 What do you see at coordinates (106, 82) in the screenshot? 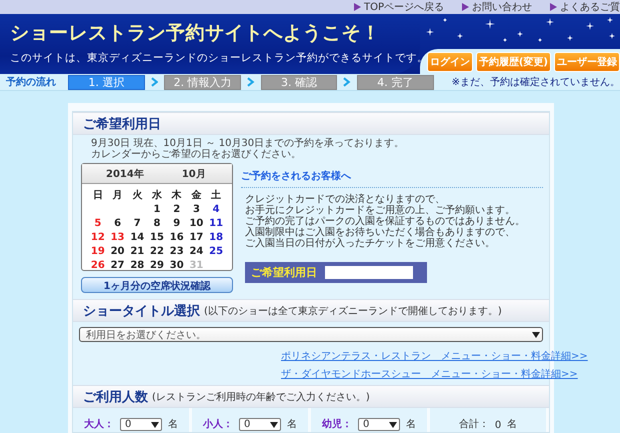
I see `step-indicator: 1. 選択` at bounding box center [106, 82].